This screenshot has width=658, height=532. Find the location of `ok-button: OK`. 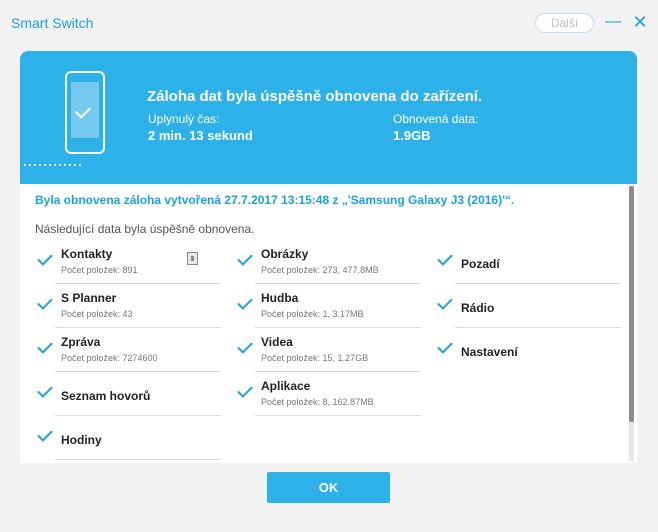

ok-button: OK is located at coordinates (328, 487).